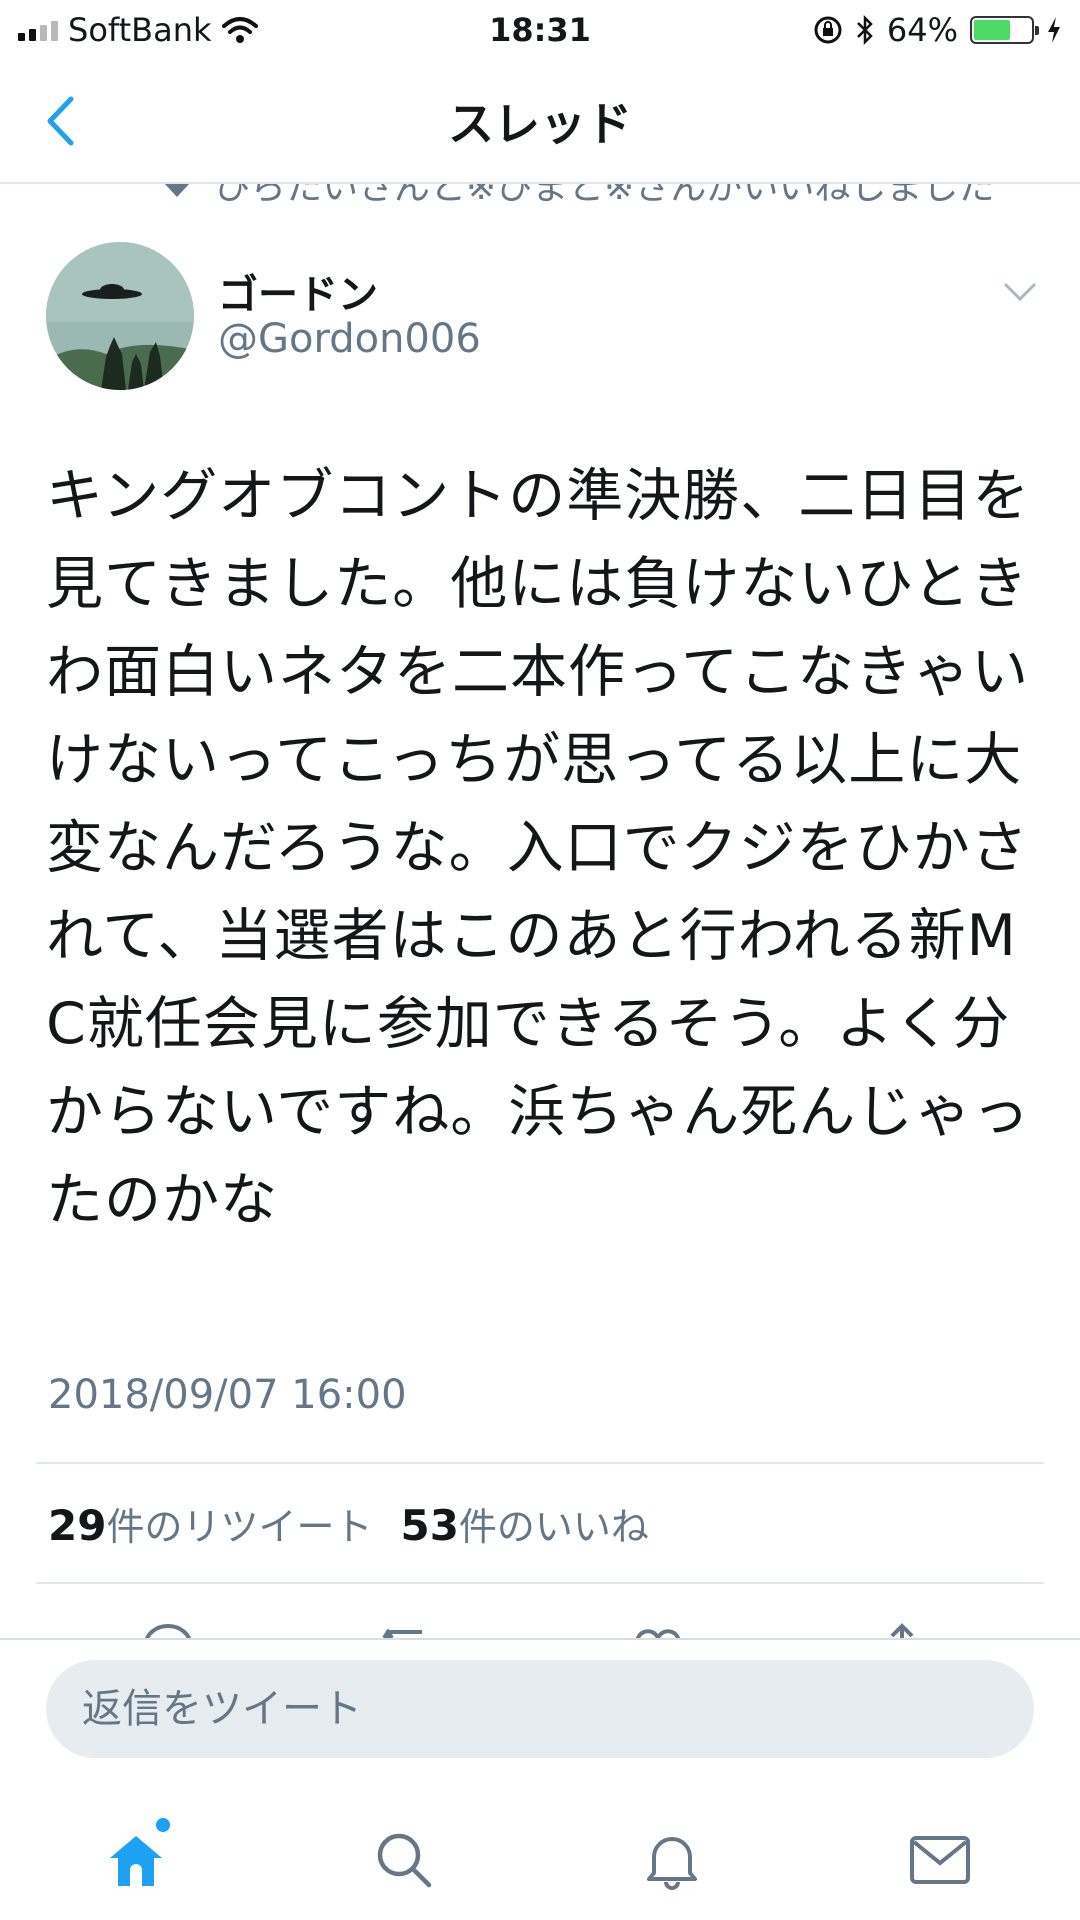 The height and width of the screenshot is (1920, 1080). What do you see at coordinates (38, 30) in the screenshot?
I see `signal-icon` at bounding box center [38, 30].